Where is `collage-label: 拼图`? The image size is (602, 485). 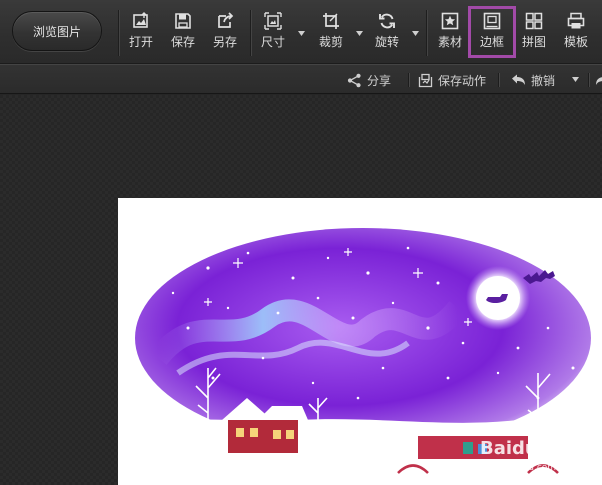
collage-label: 拼图 is located at coordinates (533, 42).